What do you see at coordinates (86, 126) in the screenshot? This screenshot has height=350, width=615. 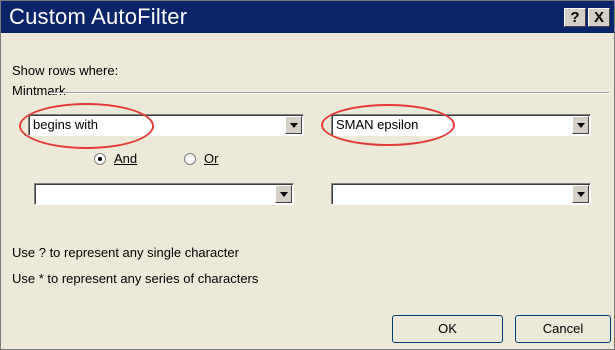 I see `annotation-ellipse-operator` at bounding box center [86, 126].